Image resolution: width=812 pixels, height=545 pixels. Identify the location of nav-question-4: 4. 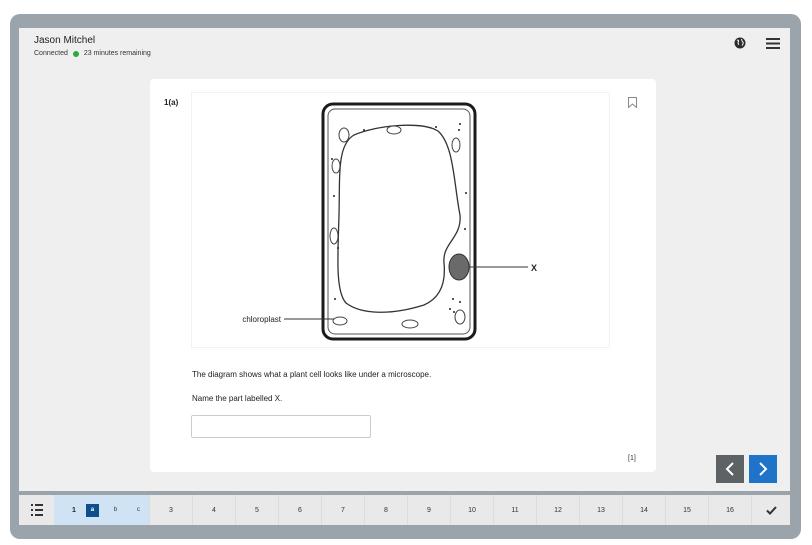
(213, 510).